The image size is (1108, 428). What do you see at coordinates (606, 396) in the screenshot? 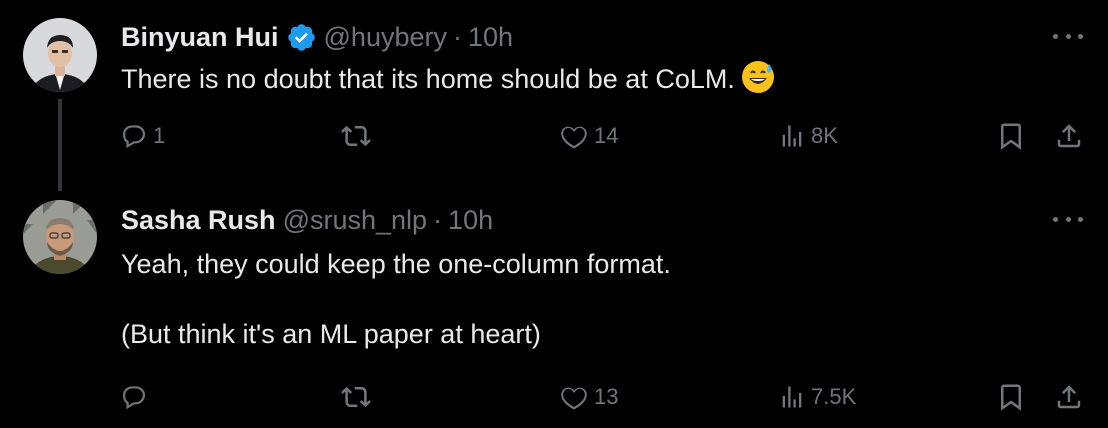
I see `like-count: 13` at bounding box center [606, 396].